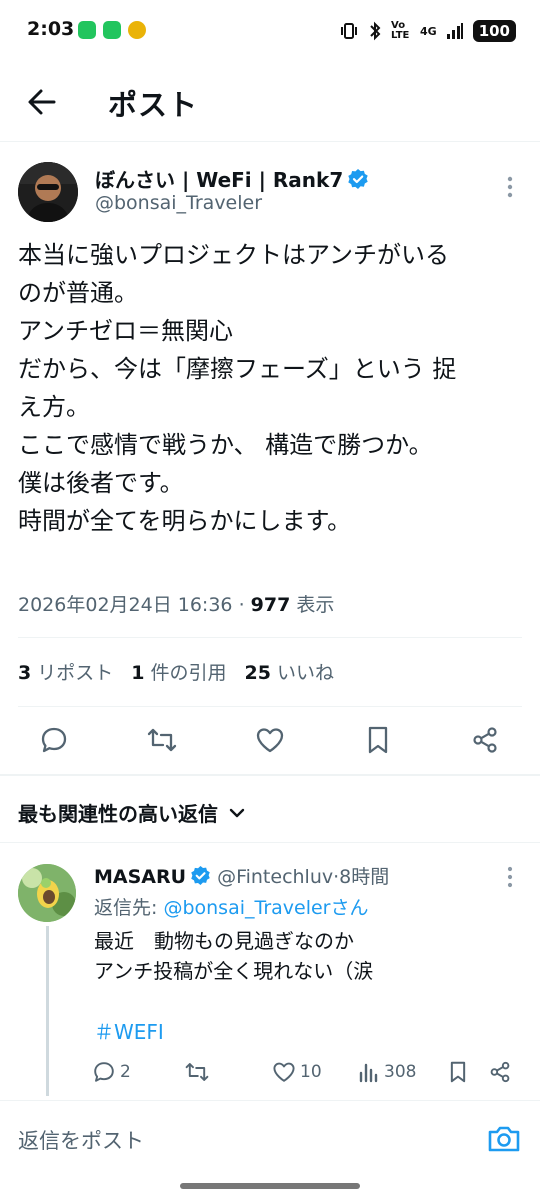  What do you see at coordinates (315, 605) in the screenshot?
I see `post-view-label: 表示` at bounding box center [315, 605].